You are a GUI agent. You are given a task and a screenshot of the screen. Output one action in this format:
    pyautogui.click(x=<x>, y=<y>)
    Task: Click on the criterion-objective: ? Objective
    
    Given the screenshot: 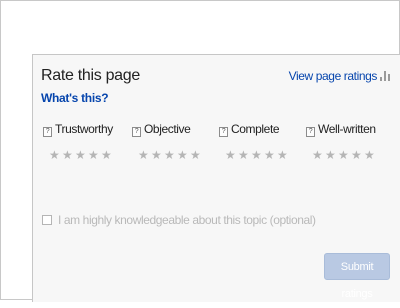 What is the action you would take?
    pyautogui.click(x=161, y=129)
    